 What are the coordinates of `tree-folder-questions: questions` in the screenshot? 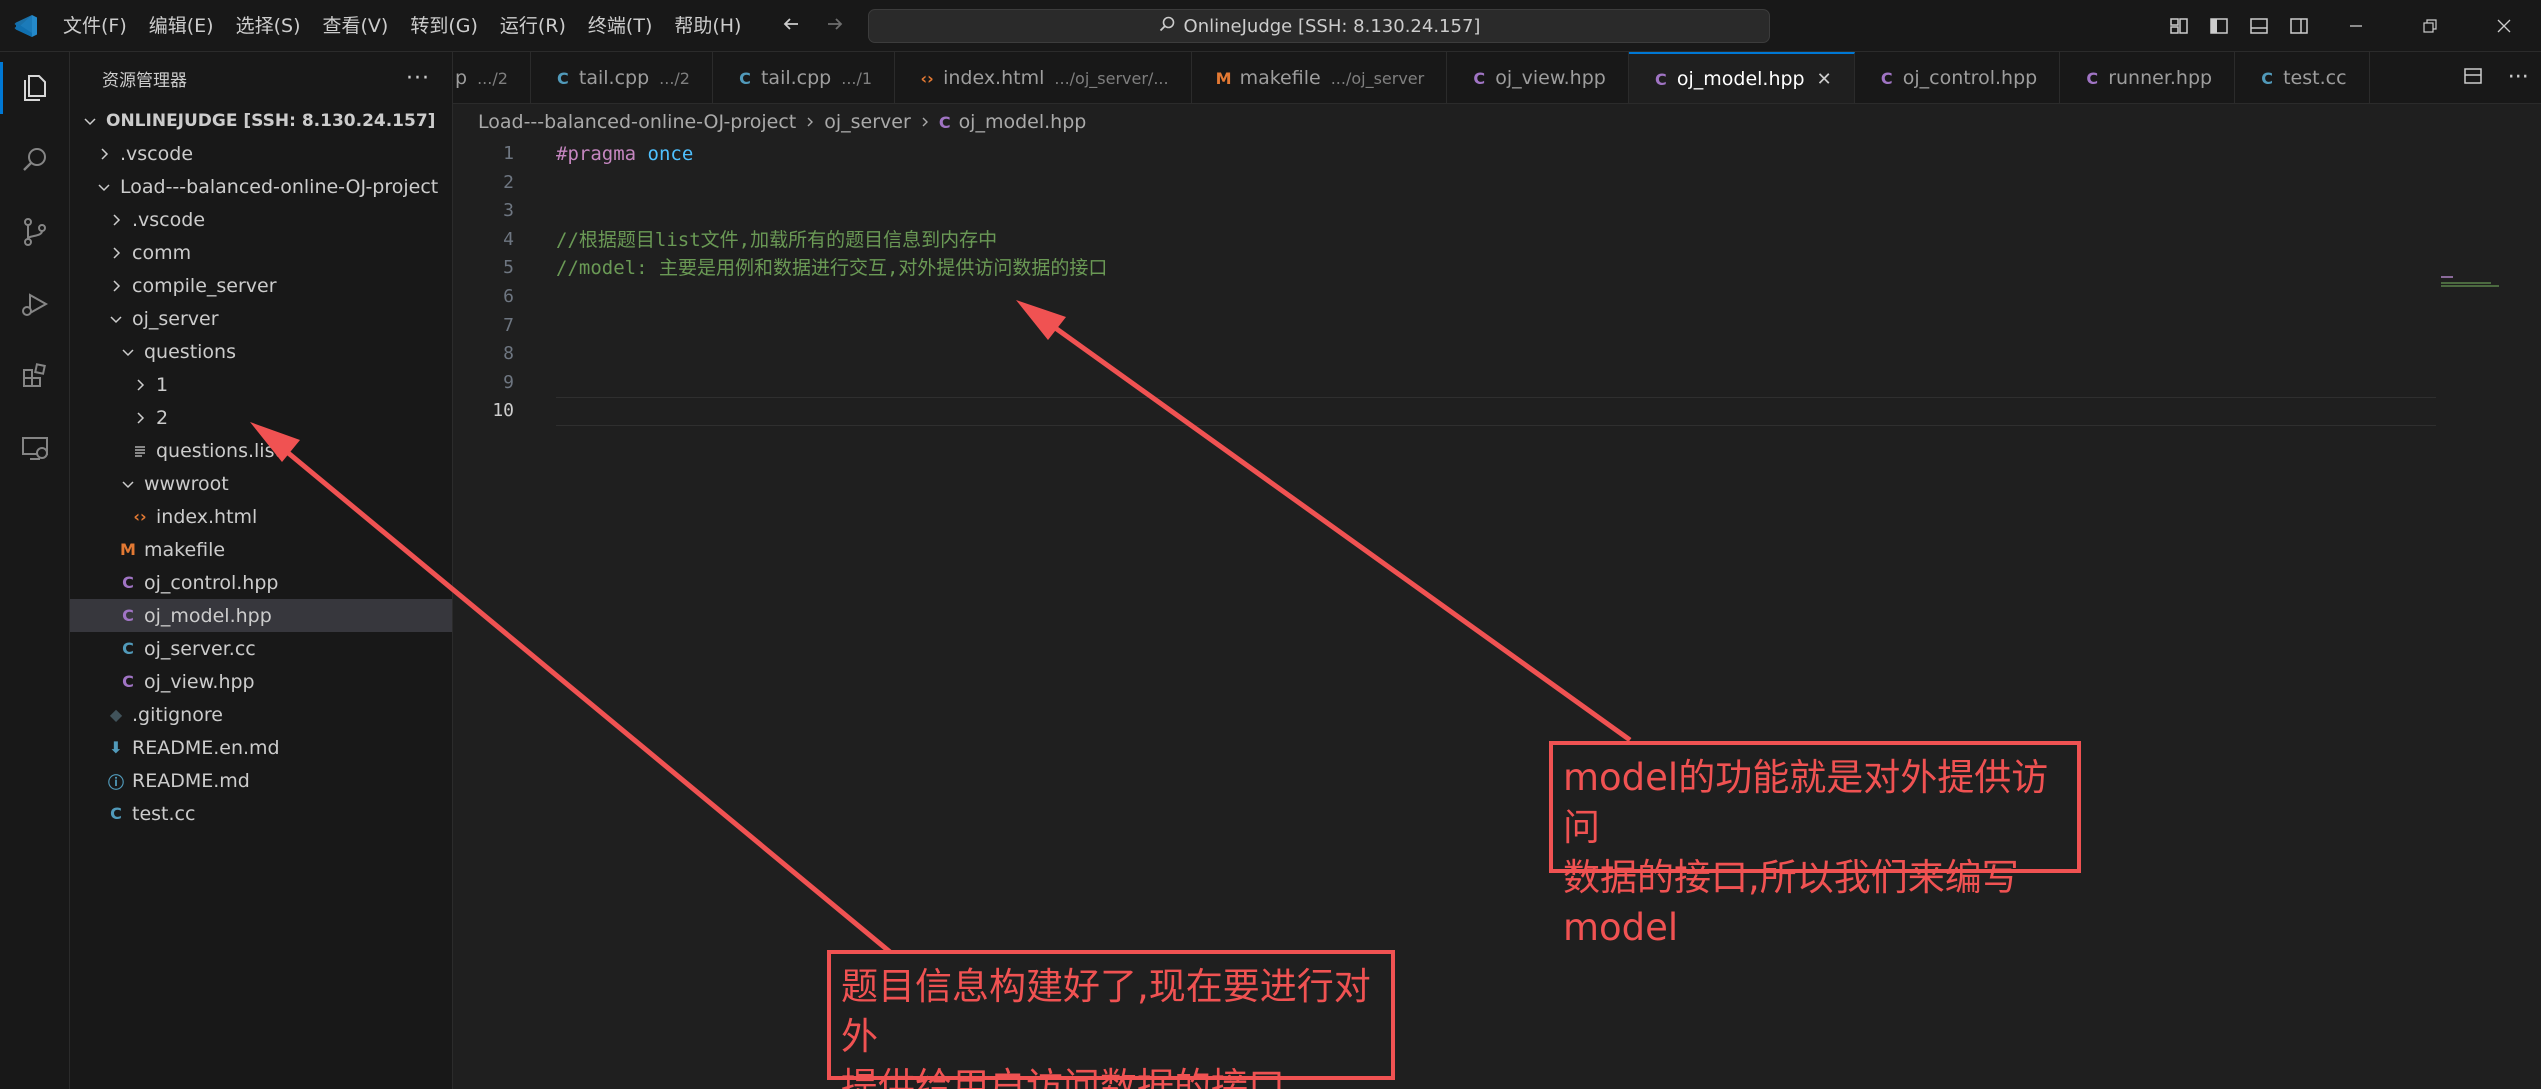 It's located at (261, 351).